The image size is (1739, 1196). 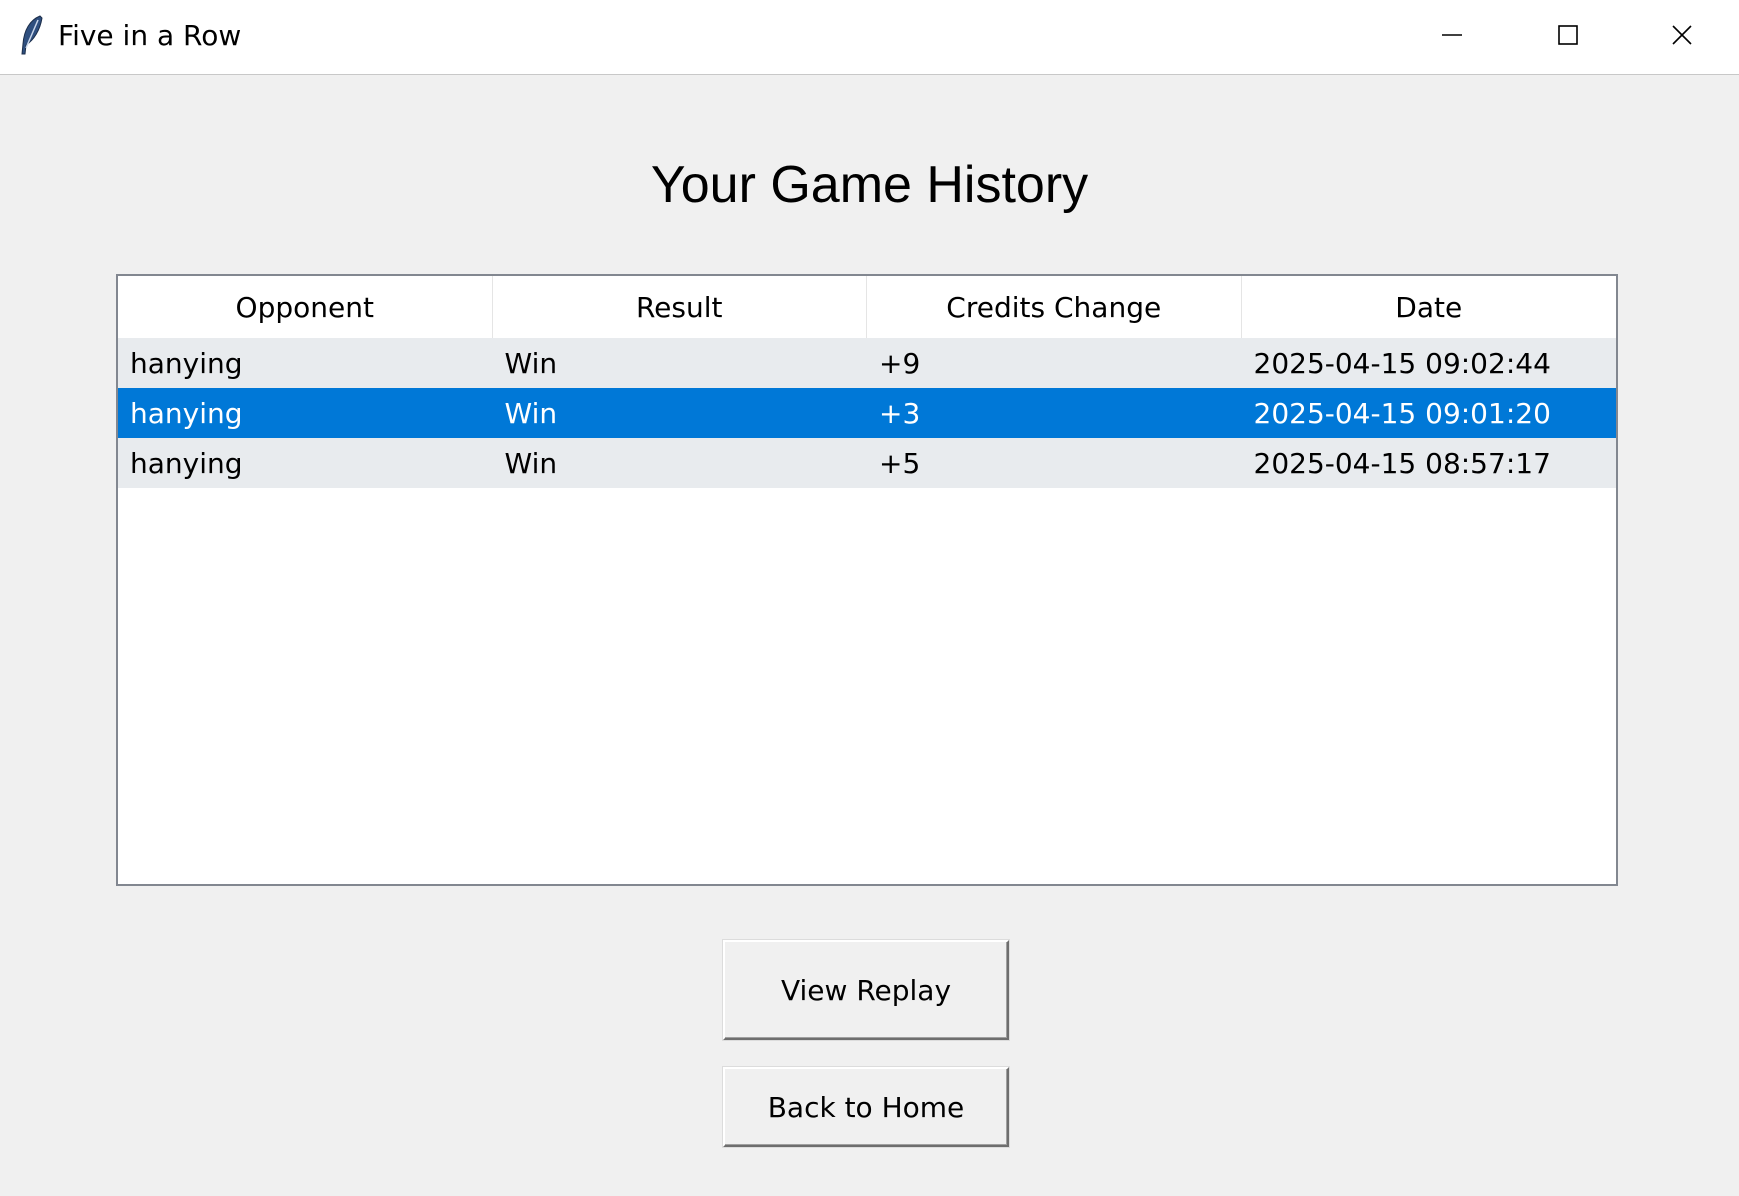 I want to click on column-header-date: Date, so click(x=1429, y=307).